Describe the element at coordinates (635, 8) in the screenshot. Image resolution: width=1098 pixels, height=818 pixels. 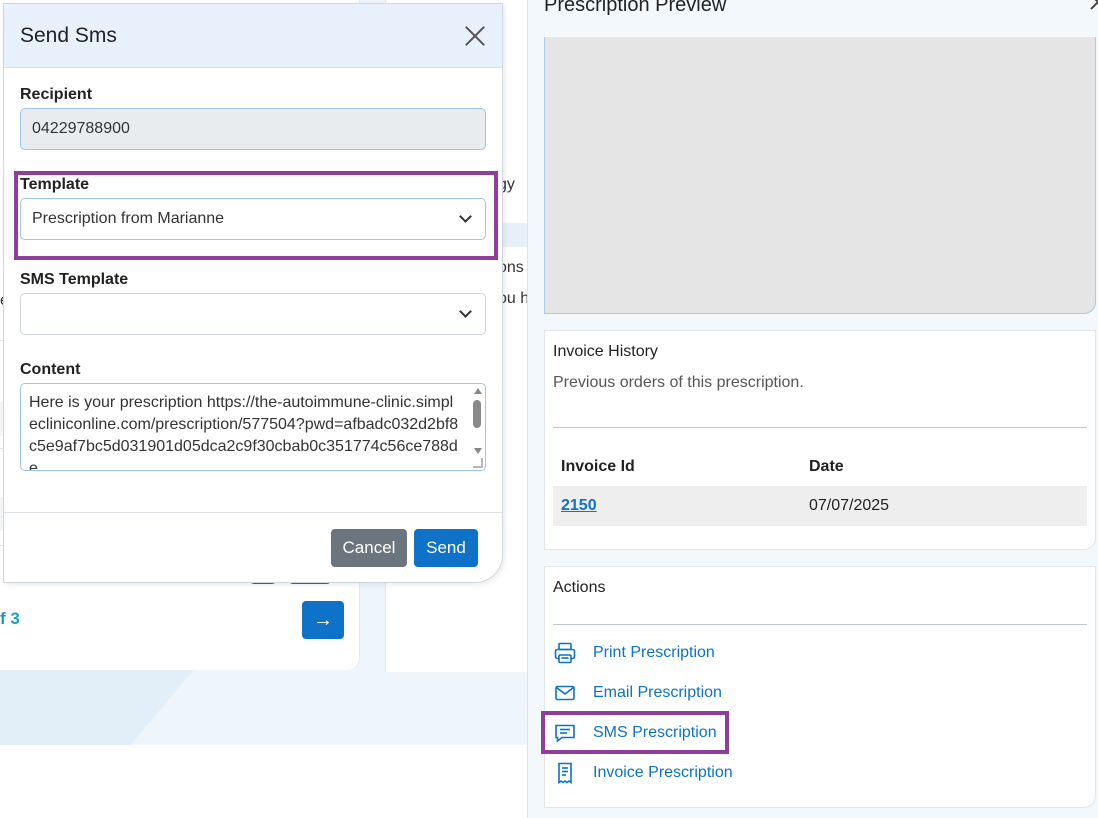
I see `panel-title: Prescription Preview` at that location.